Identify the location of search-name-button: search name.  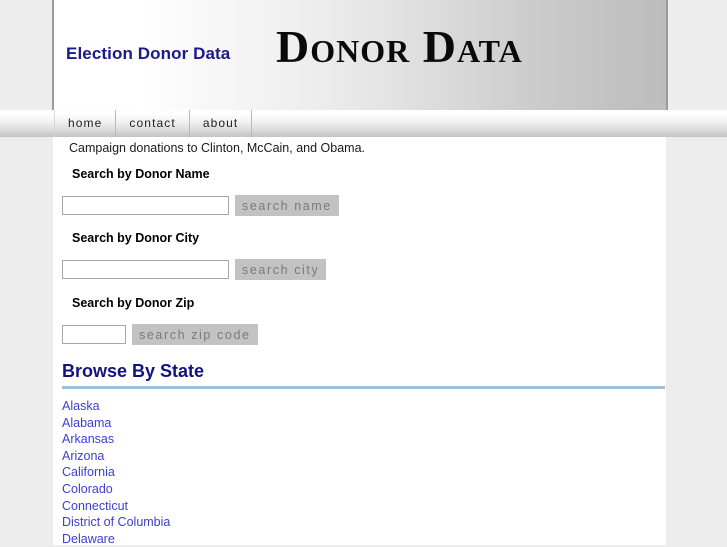
(287, 205).